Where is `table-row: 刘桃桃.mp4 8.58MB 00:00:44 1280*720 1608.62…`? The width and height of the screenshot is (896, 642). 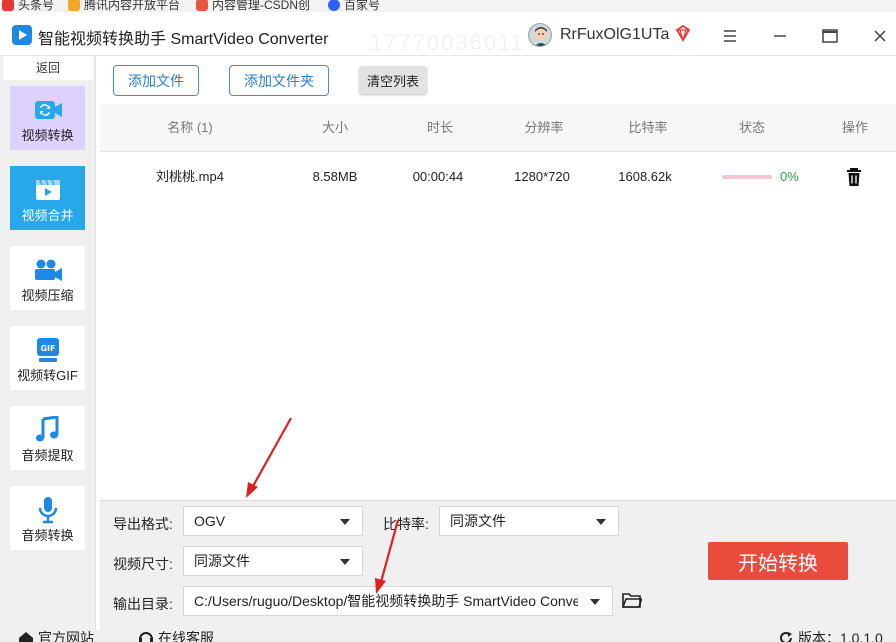
table-row: 刘桃桃.mp4 8.58MB 00:00:44 1280*720 1608.62… is located at coordinates (498, 177).